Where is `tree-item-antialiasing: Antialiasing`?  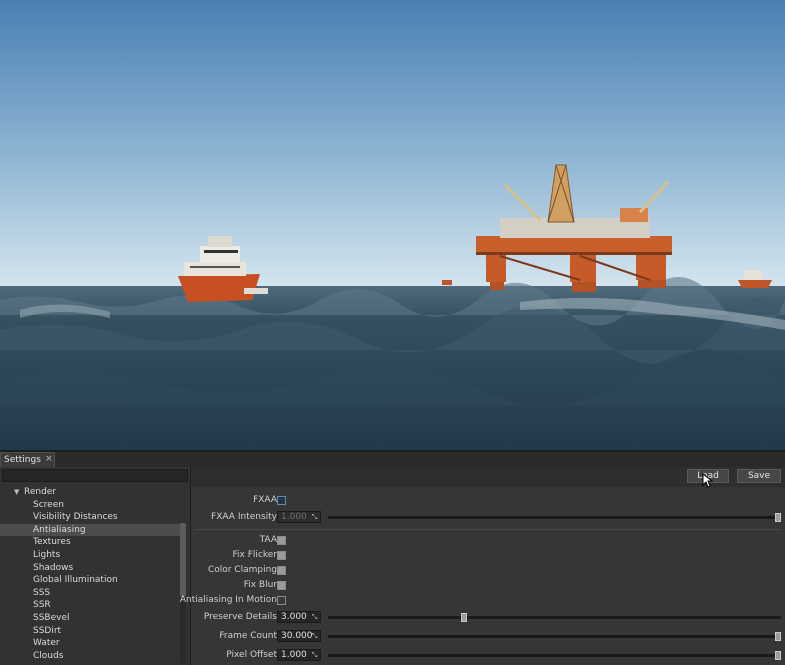 tree-item-antialiasing: Antialiasing is located at coordinates (90, 530).